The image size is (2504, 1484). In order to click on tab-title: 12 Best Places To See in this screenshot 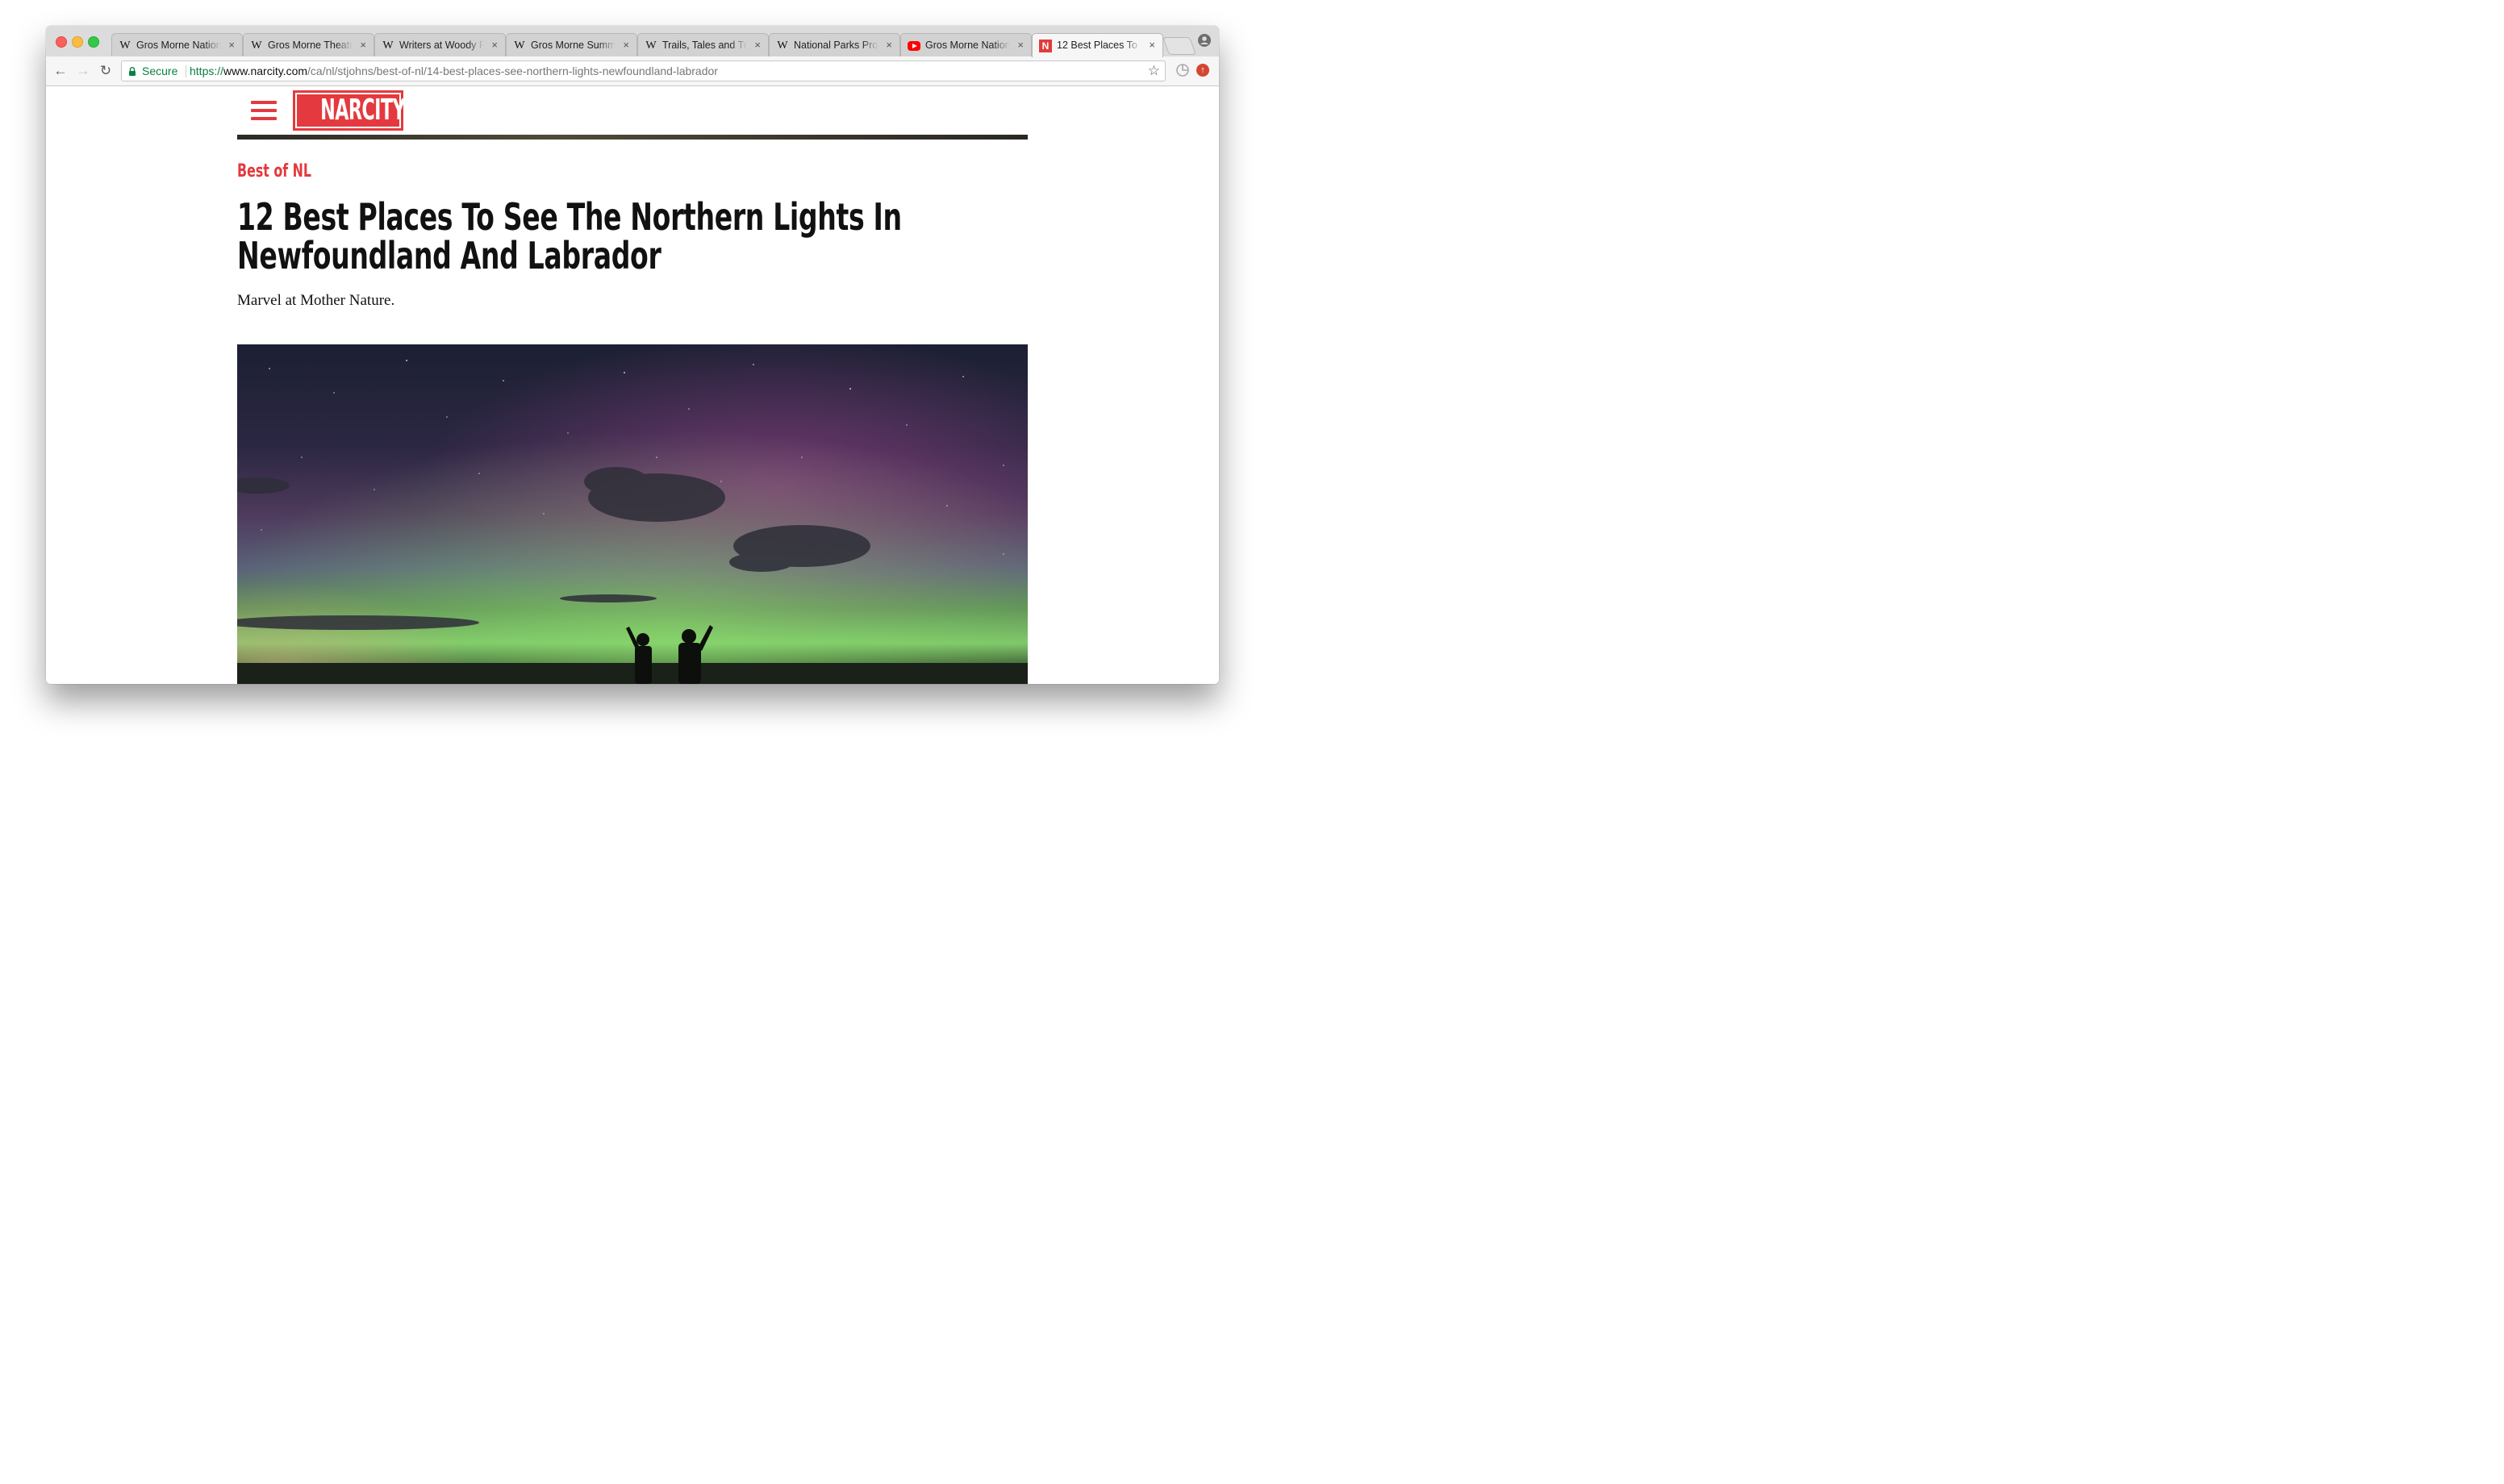, I will do `click(1099, 46)`.